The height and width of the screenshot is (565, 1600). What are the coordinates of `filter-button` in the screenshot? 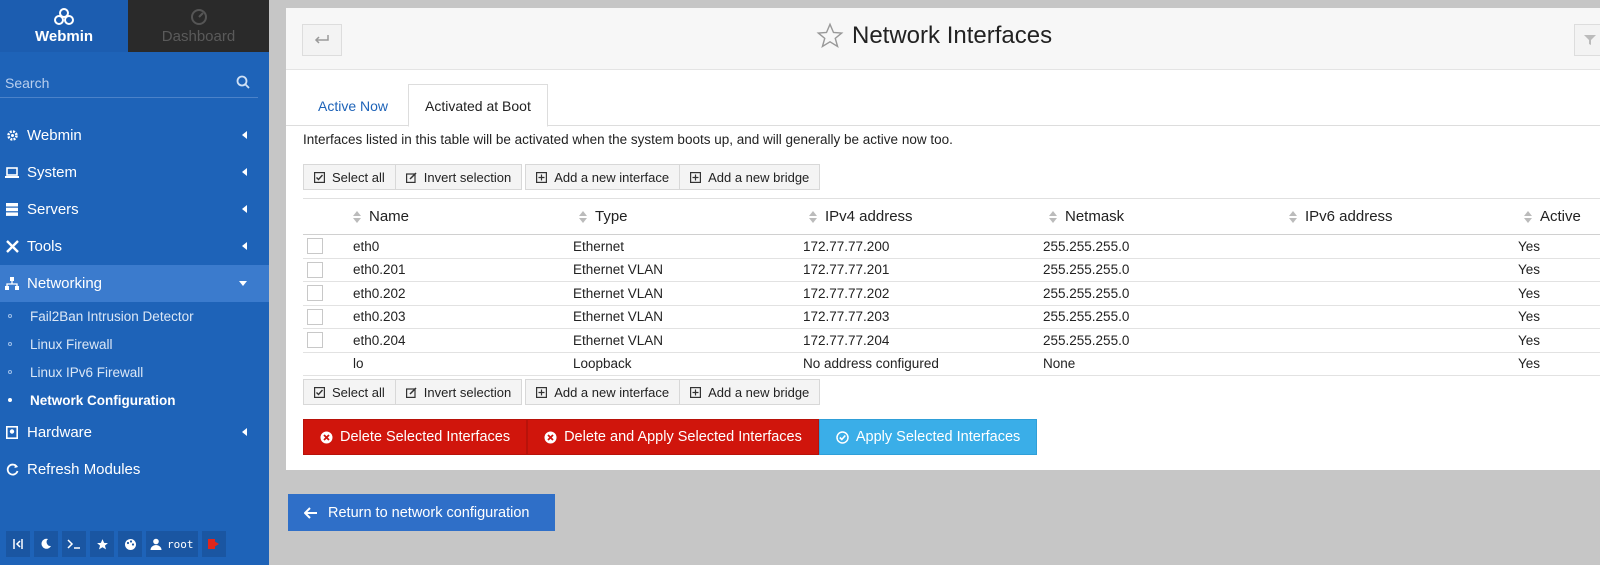 It's located at (1587, 40).